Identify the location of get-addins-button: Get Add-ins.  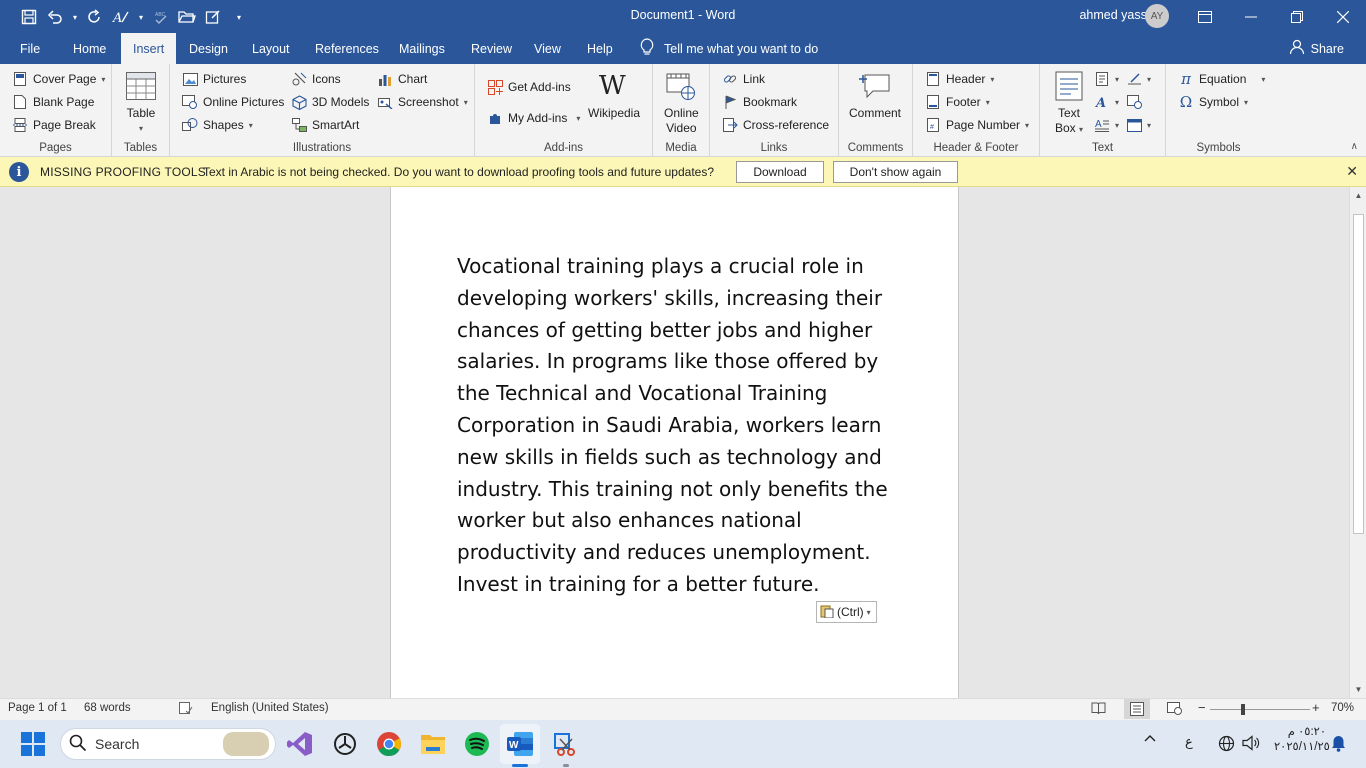
(529, 87).